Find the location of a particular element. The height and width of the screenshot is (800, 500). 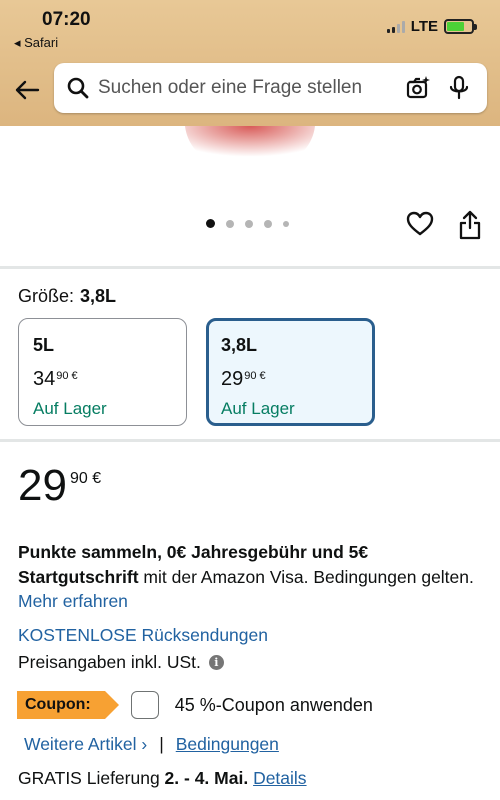

size-option-name: 5L is located at coordinates (44, 345).